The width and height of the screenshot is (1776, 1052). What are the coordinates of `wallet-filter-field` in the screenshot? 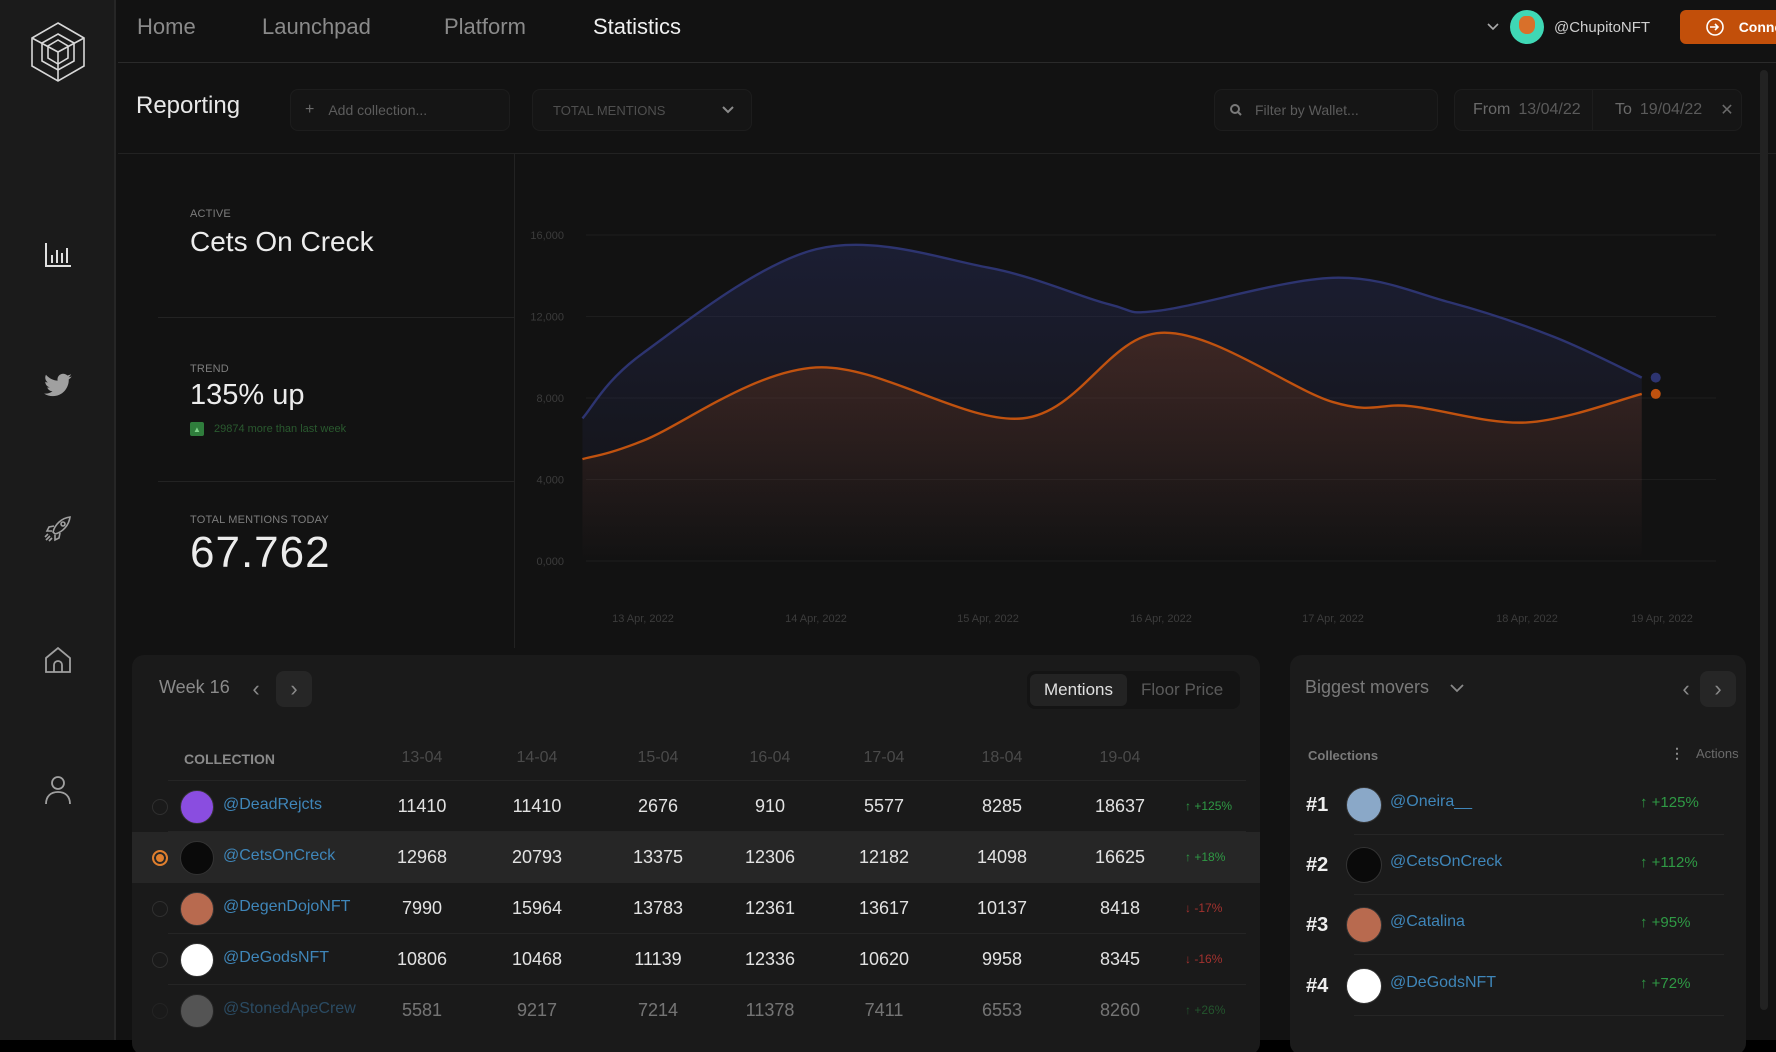 It's located at (1326, 110).